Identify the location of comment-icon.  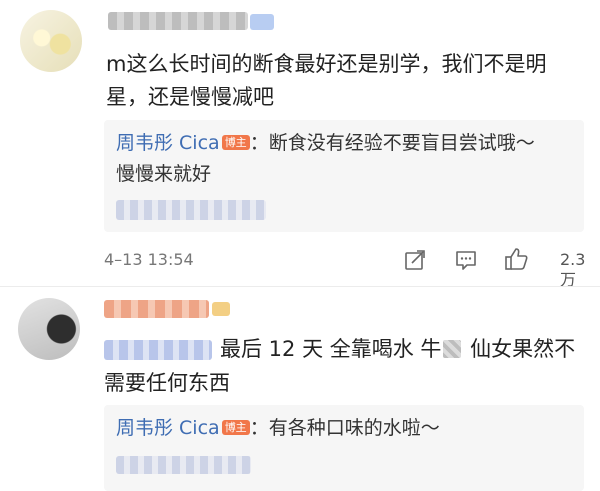
(466, 260).